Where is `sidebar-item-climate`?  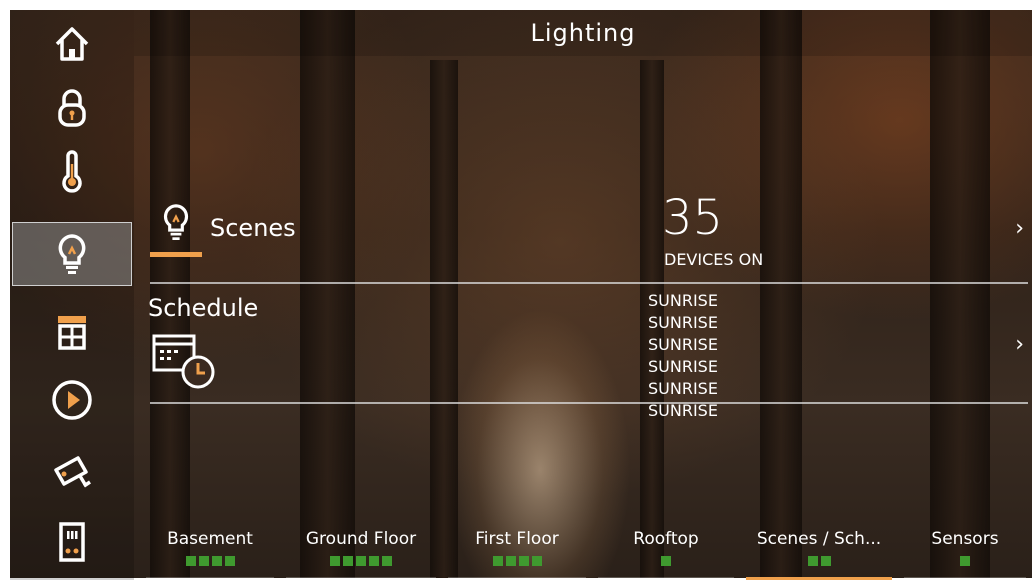
sidebar-item-climate is located at coordinates (72, 172).